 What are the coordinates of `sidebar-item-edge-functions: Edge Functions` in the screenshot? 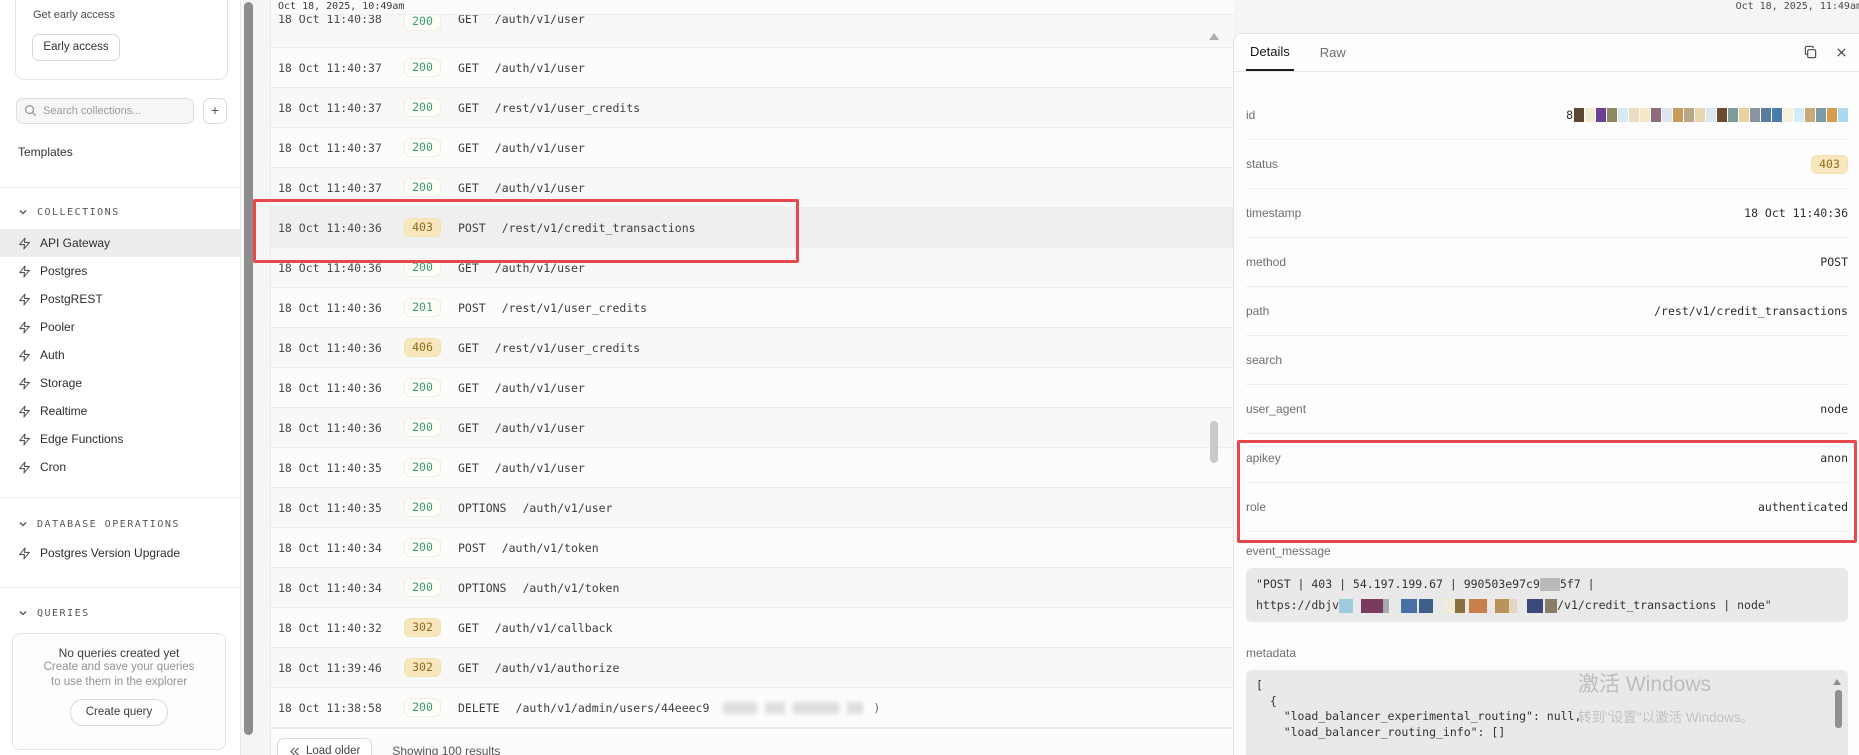 It's located at (120, 439).